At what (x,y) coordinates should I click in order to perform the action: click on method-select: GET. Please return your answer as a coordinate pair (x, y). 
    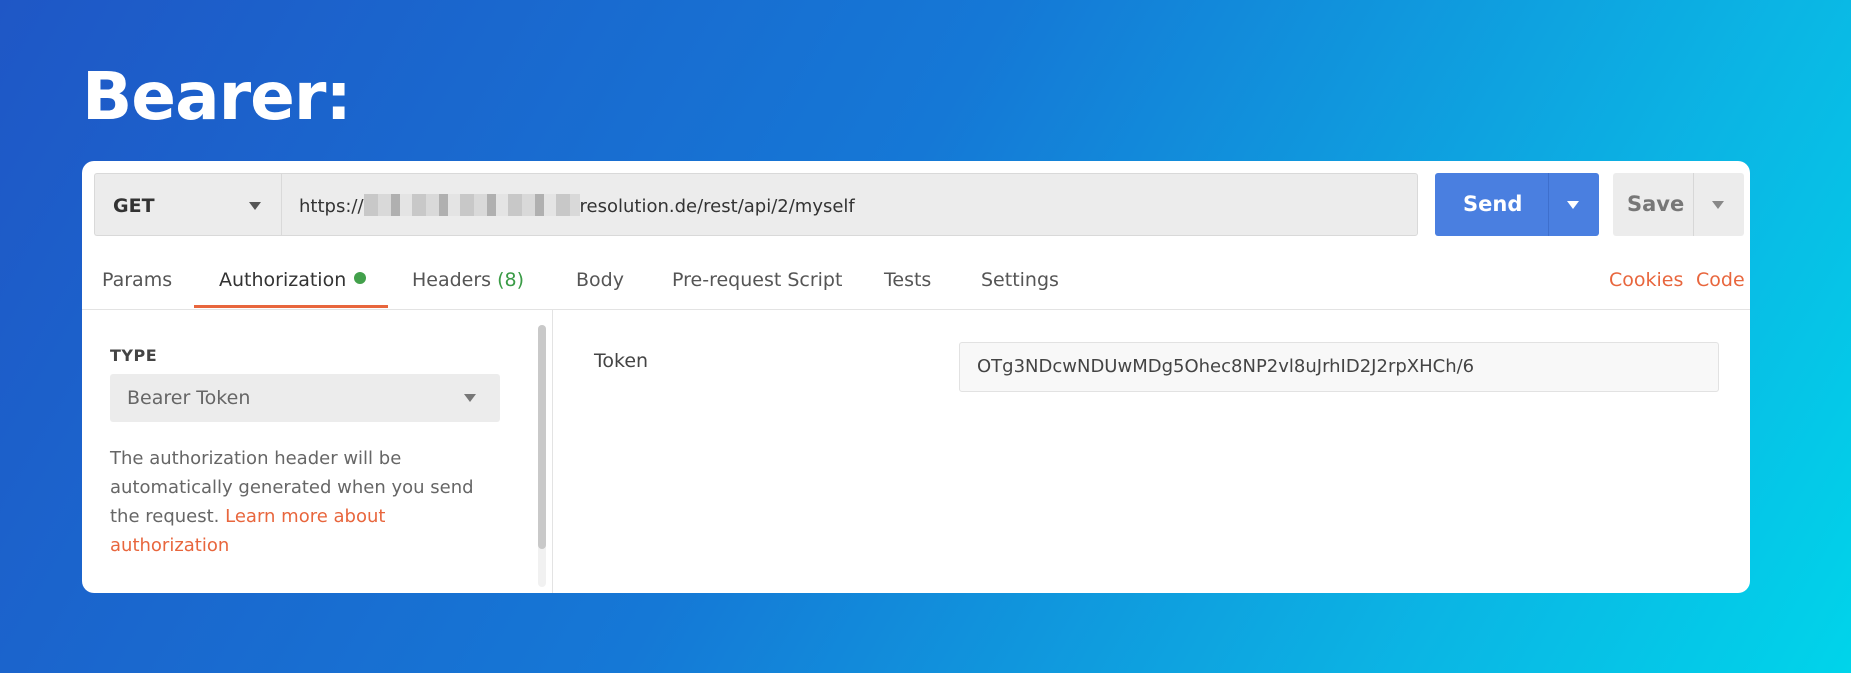
    Looking at the image, I should click on (187, 204).